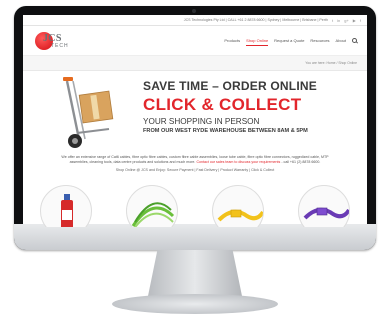 The width and height of the screenshot is (390, 325). What do you see at coordinates (195, 304) in the screenshot?
I see `monitor-stand-base` at bounding box center [195, 304].